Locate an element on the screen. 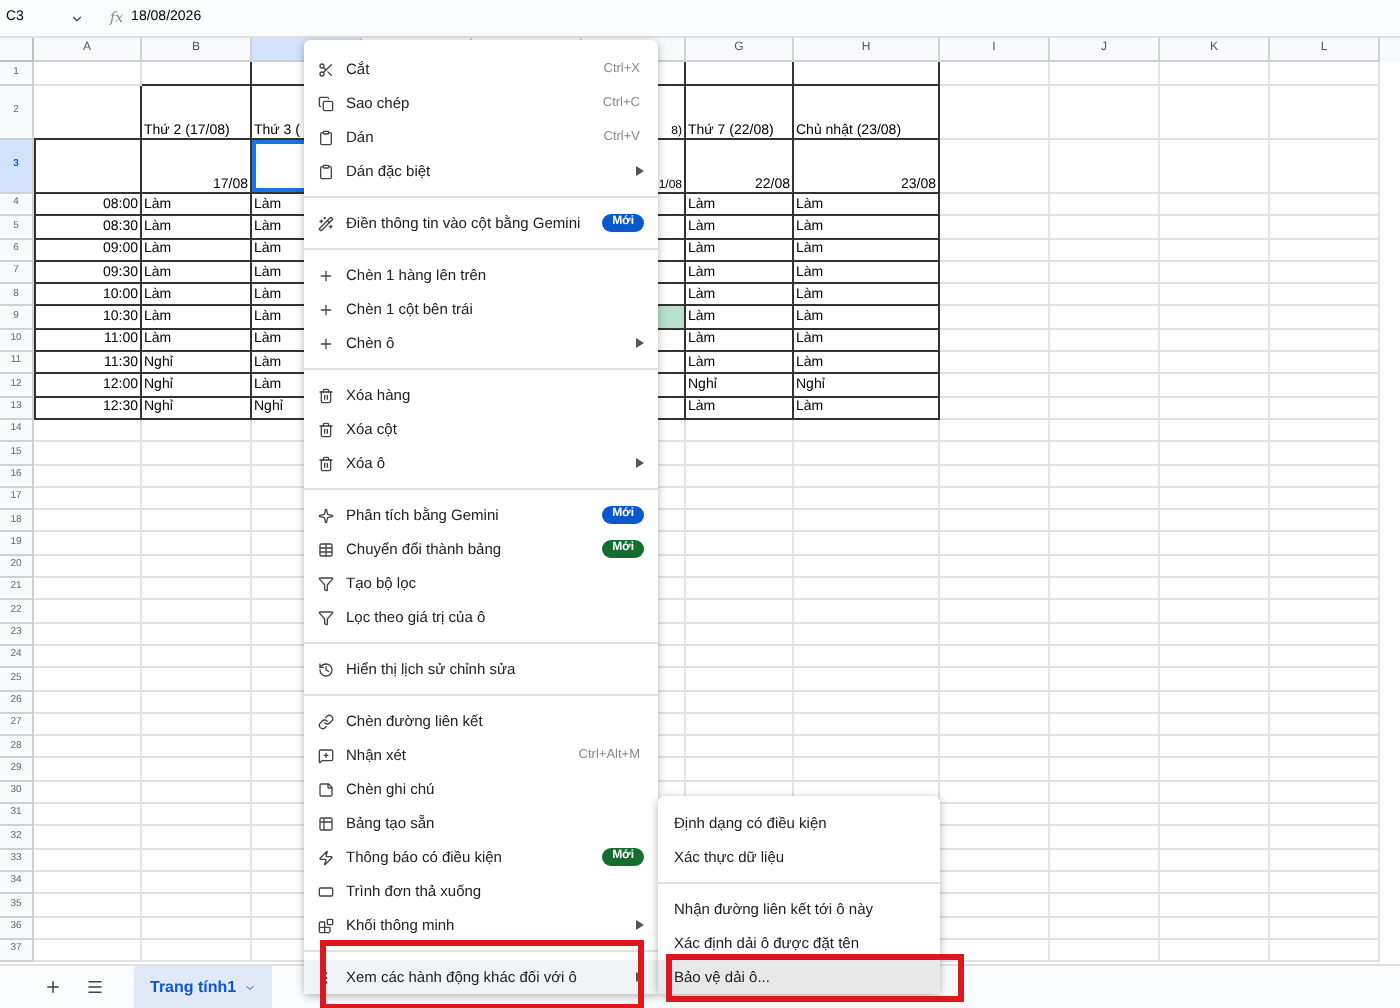 This screenshot has height=1008, width=1400. sheet-tab: Trang tính1 is located at coordinates (203, 986).